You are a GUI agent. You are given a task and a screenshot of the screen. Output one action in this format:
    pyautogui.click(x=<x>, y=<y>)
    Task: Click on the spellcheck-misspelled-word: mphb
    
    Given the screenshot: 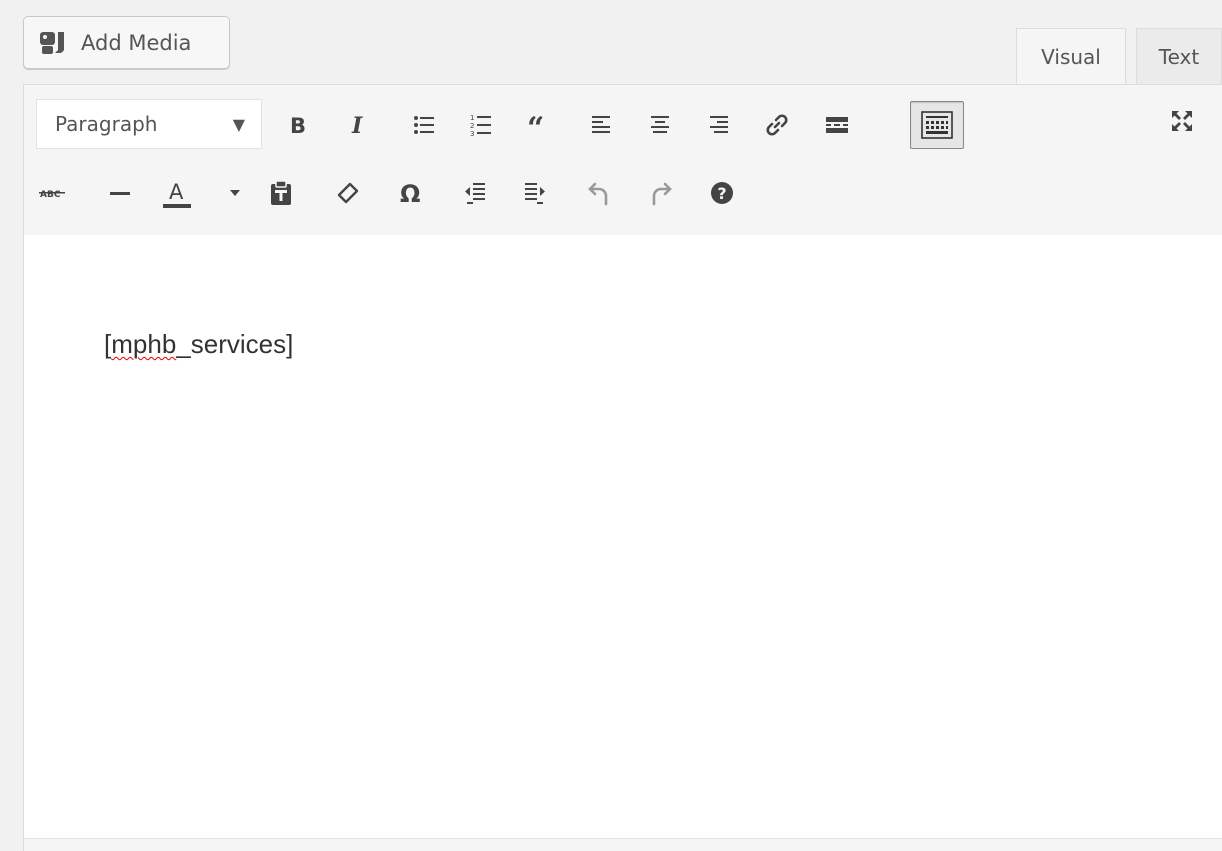 What is the action you would take?
    pyautogui.click(x=143, y=344)
    